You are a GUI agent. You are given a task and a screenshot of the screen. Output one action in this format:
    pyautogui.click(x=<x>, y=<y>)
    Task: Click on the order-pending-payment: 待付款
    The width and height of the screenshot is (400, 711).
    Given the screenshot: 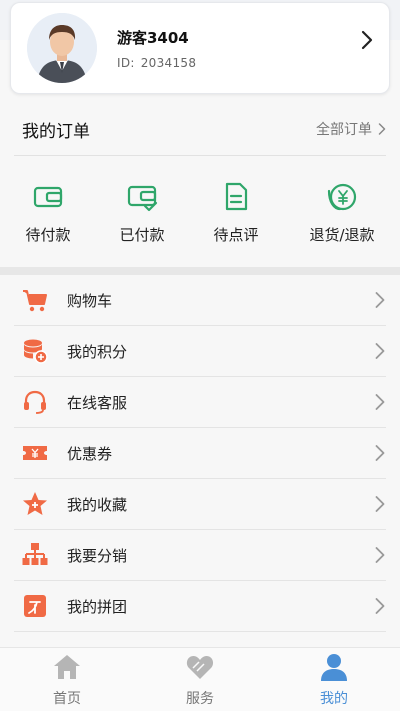 What is the action you would take?
    pyautogui.click(x=48, y=213)
    